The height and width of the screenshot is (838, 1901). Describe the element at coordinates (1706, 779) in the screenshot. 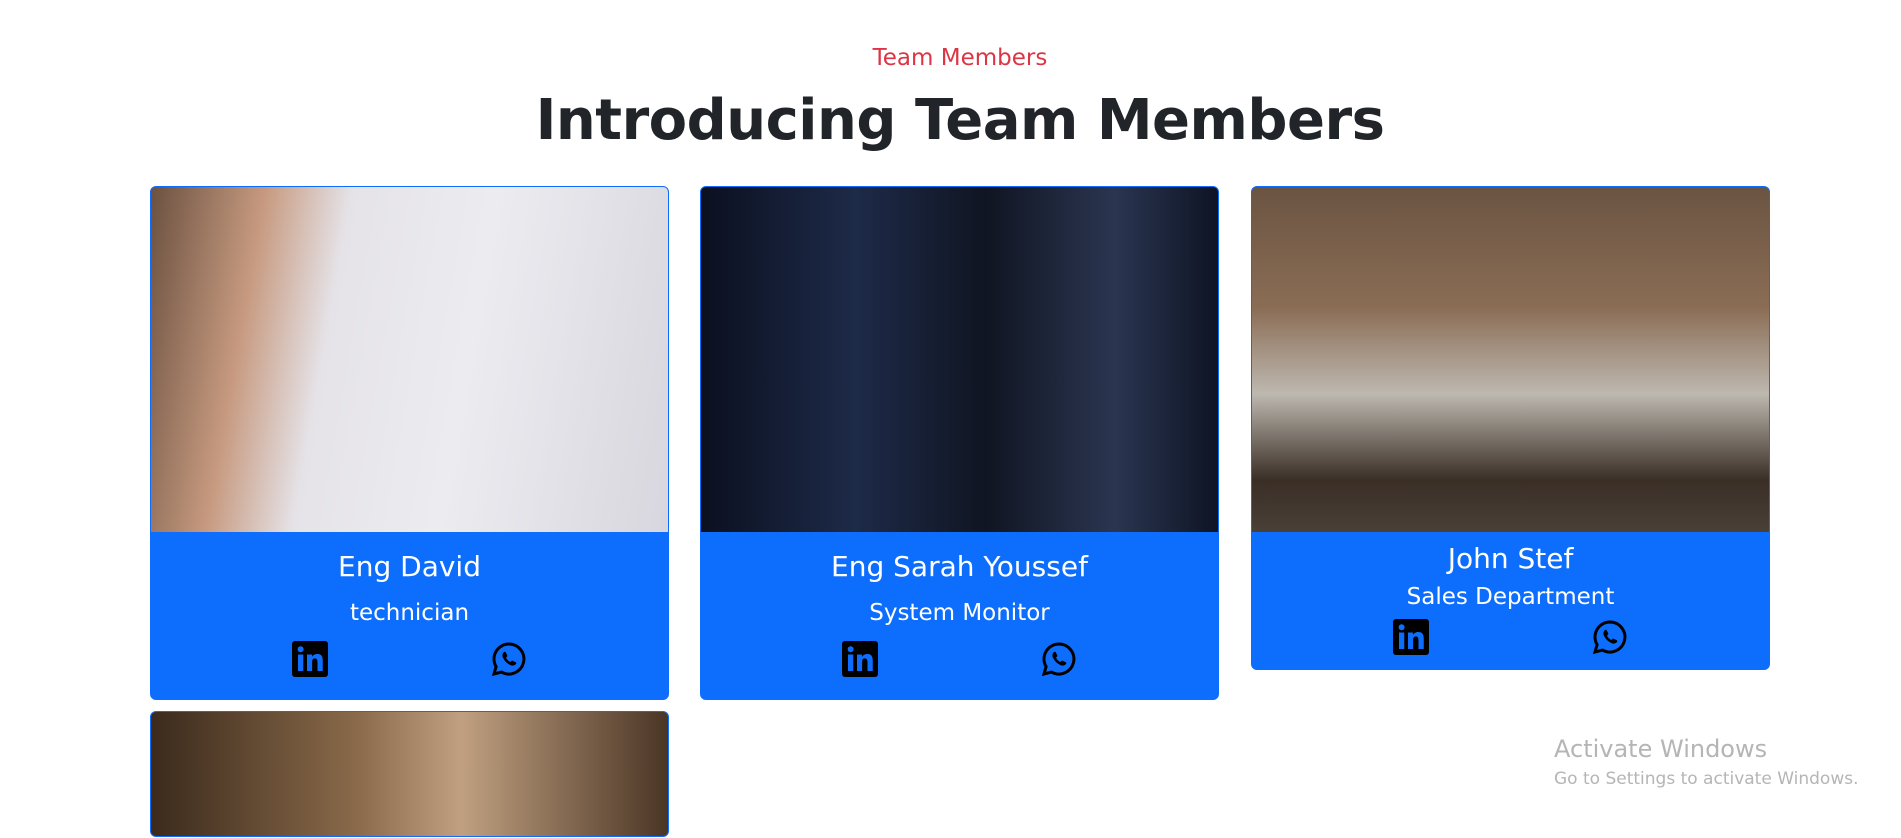

I see `watermark-subtitle: Go to Settings to activate Windows.` at that location.